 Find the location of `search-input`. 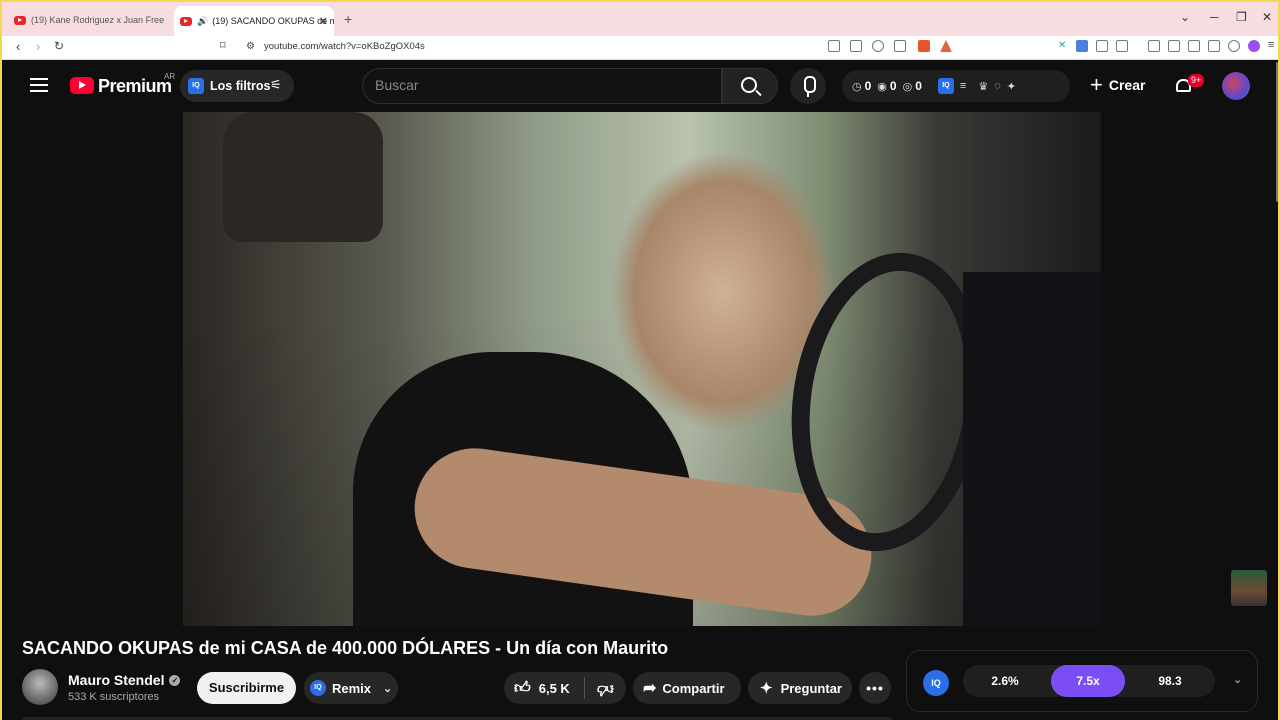

search-input is located at coordinates (540, 85).